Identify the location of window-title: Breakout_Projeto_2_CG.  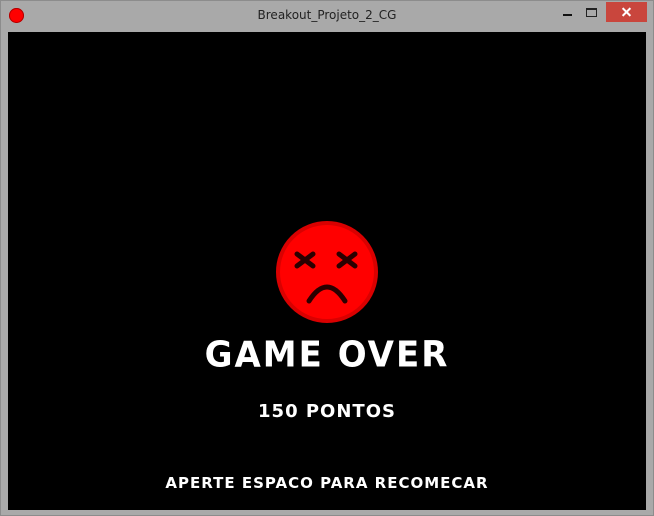
(327, 15).